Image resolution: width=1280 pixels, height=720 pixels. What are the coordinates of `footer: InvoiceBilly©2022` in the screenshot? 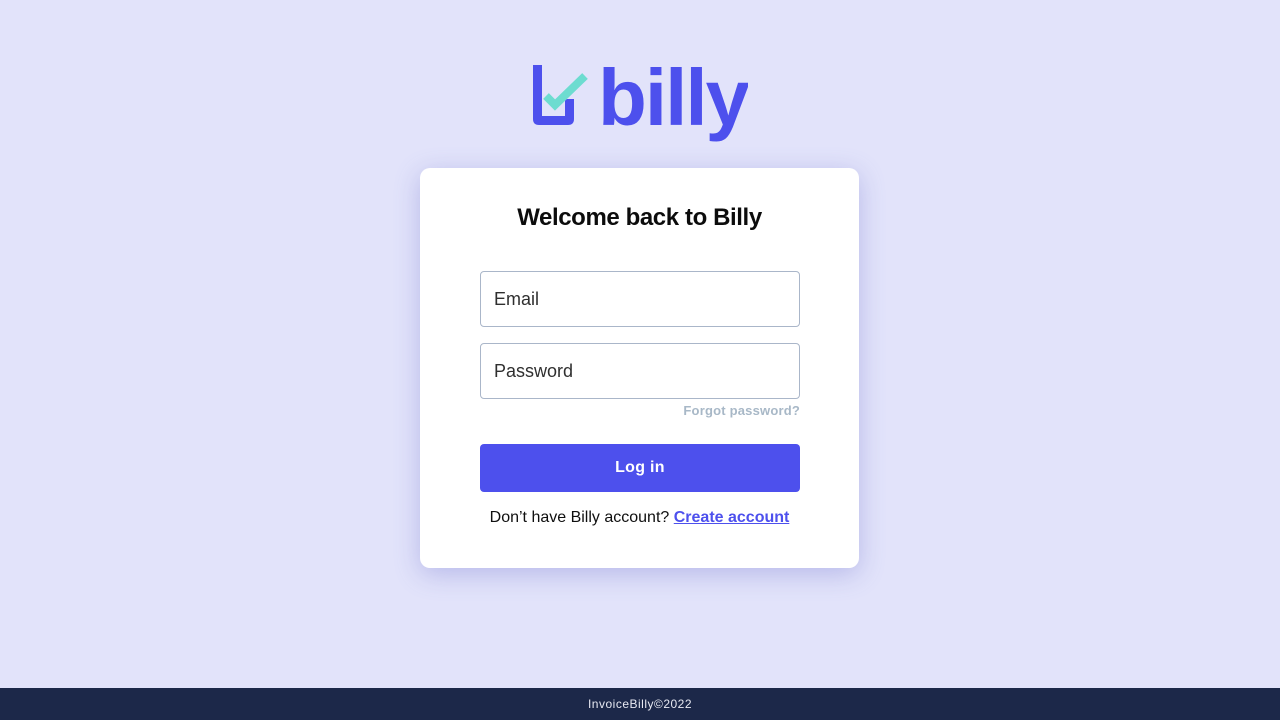 It's located at (640, 704).